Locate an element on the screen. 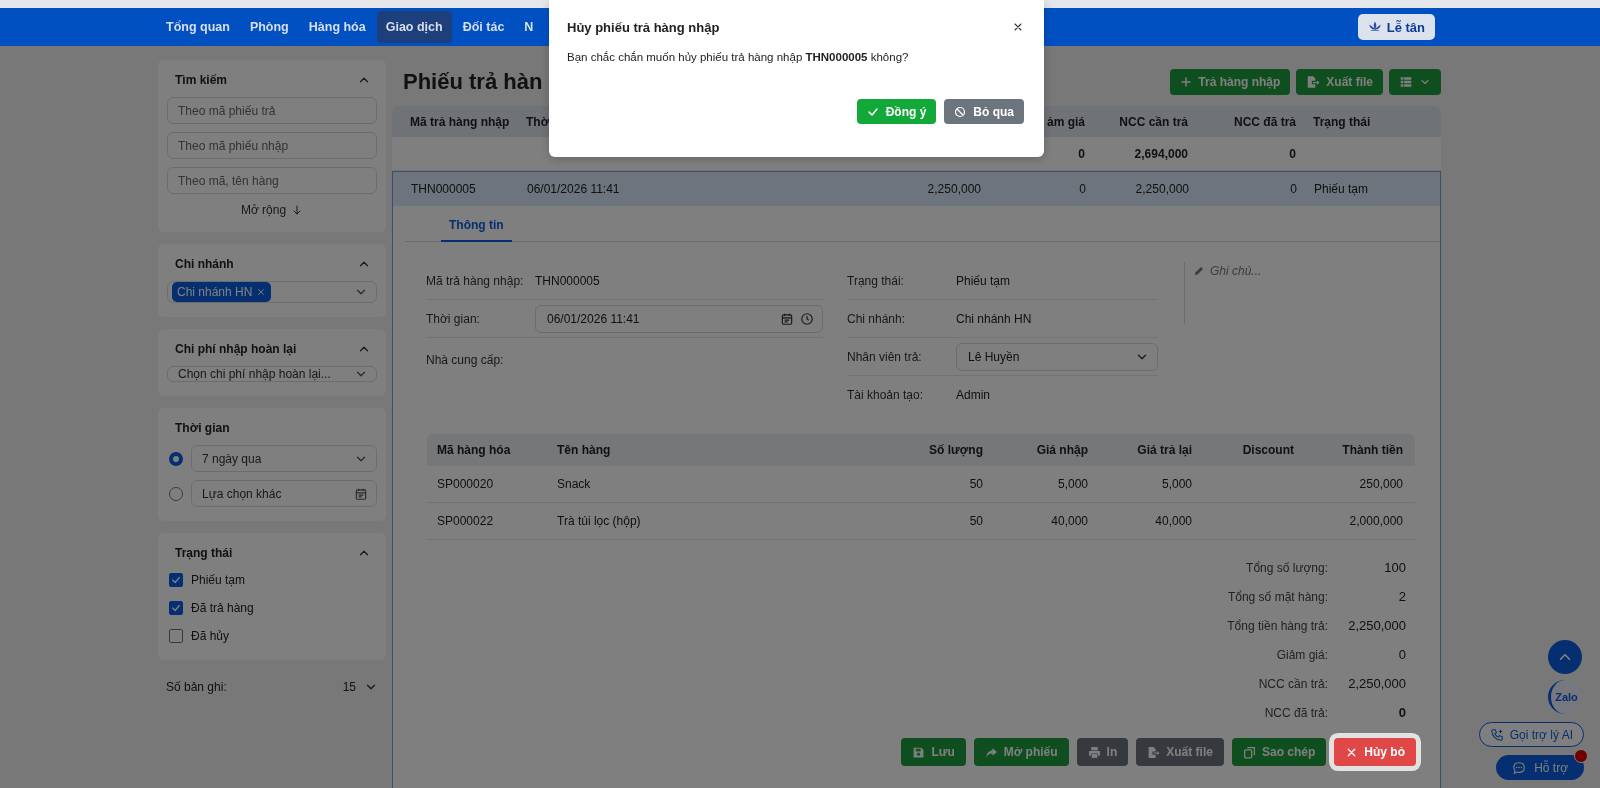 The image size is (1600, 788). confirm-button: Đồng ý is located at coordinates (896, 111).